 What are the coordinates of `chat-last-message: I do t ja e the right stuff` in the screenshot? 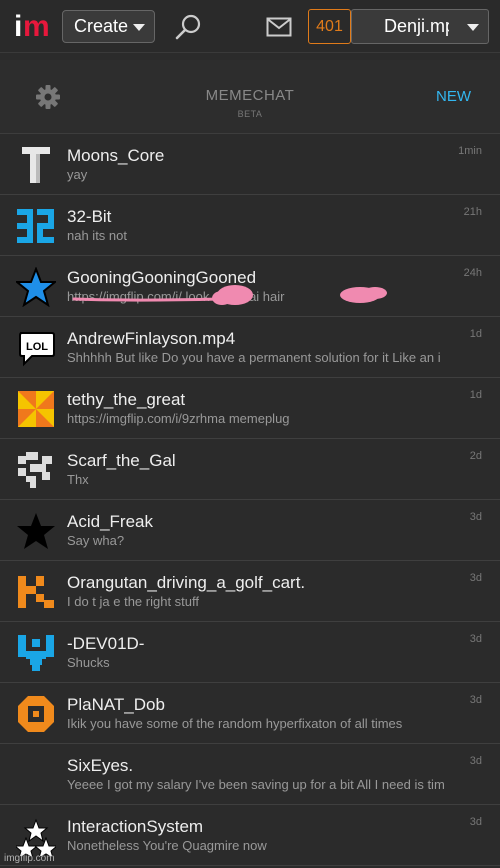 It's located at (133, 601).